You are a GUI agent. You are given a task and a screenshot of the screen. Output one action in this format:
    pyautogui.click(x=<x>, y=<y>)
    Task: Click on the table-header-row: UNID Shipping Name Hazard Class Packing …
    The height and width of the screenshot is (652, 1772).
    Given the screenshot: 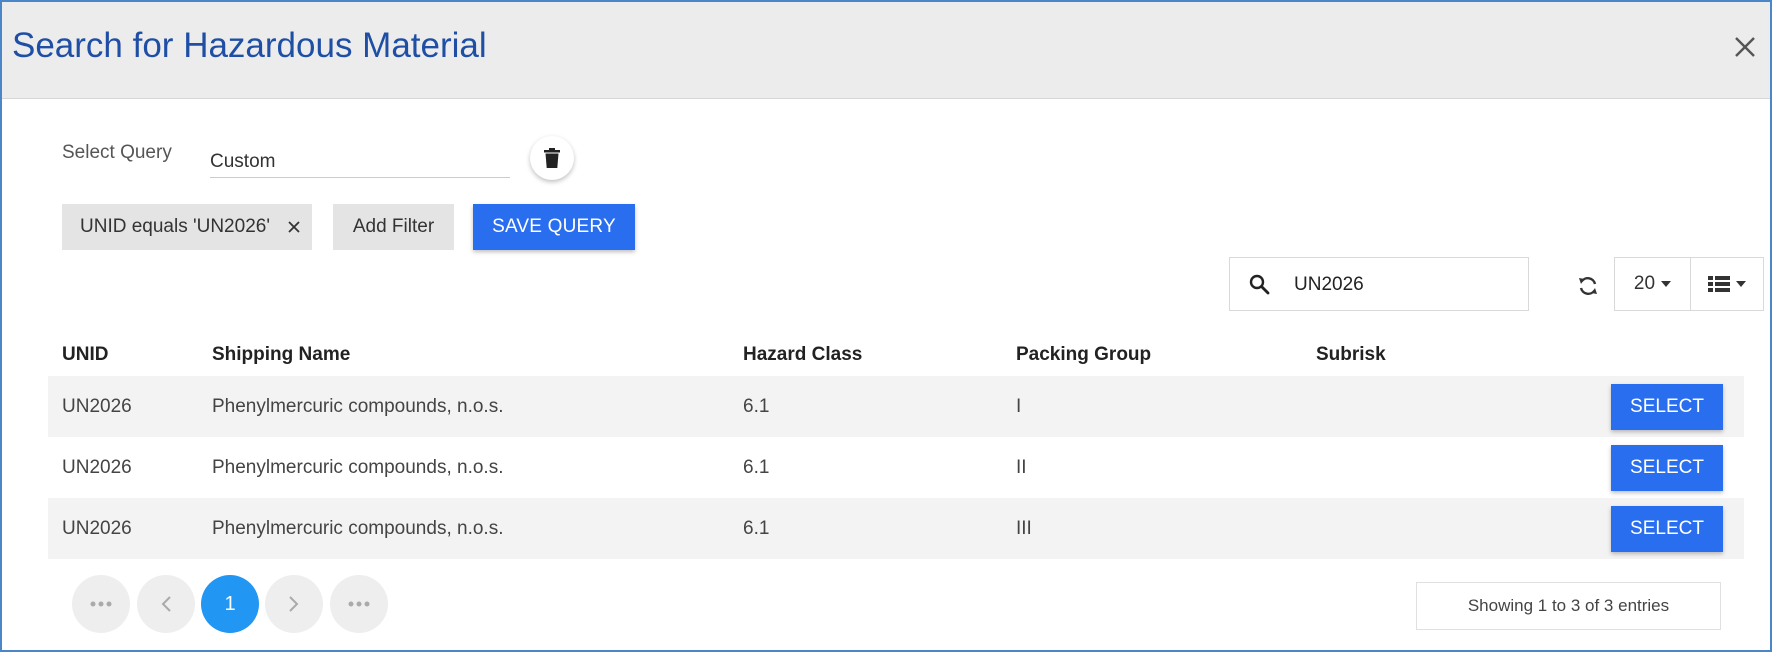 What is the action you would take?
    pyautogui.click(x=896, y=355)
    